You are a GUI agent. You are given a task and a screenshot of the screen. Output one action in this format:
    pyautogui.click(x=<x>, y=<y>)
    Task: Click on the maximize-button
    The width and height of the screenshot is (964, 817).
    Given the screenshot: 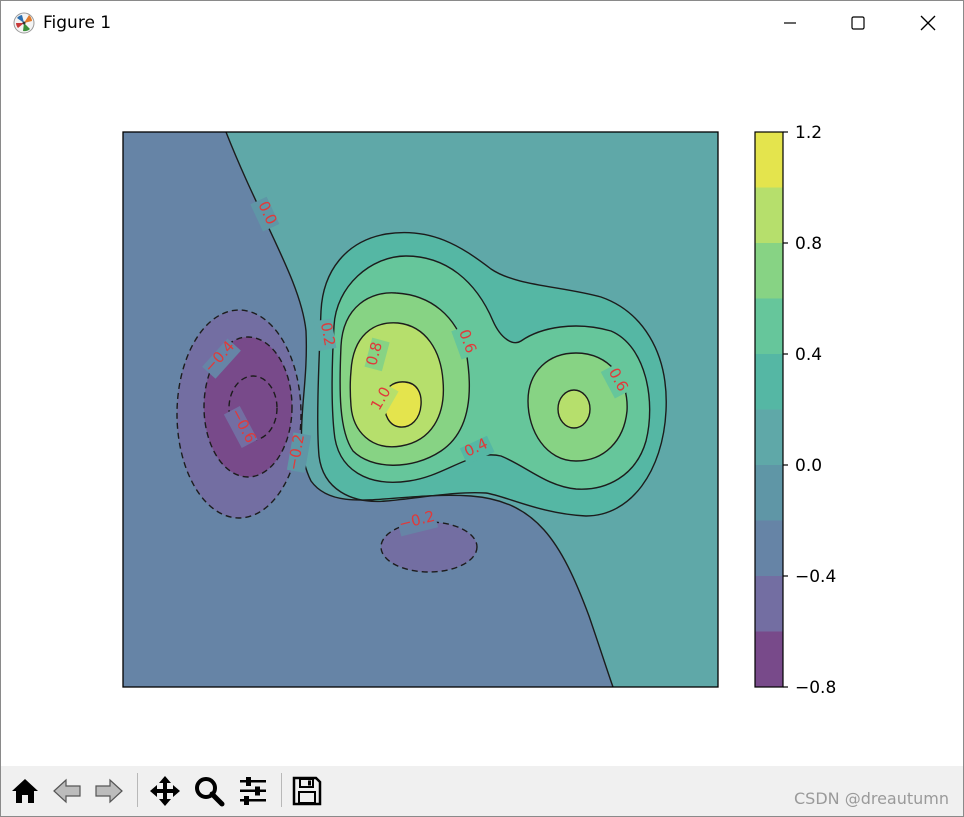 What is the action you would take?
    pyautogui.click(x=858, y=23)
    